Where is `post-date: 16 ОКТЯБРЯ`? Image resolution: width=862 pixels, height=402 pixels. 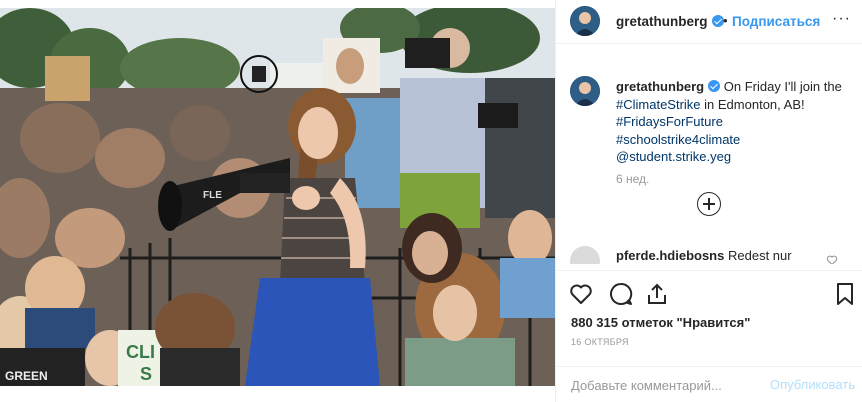
post-date: 16 ОКТЯБРЯ is located at coordinates (600, 342).